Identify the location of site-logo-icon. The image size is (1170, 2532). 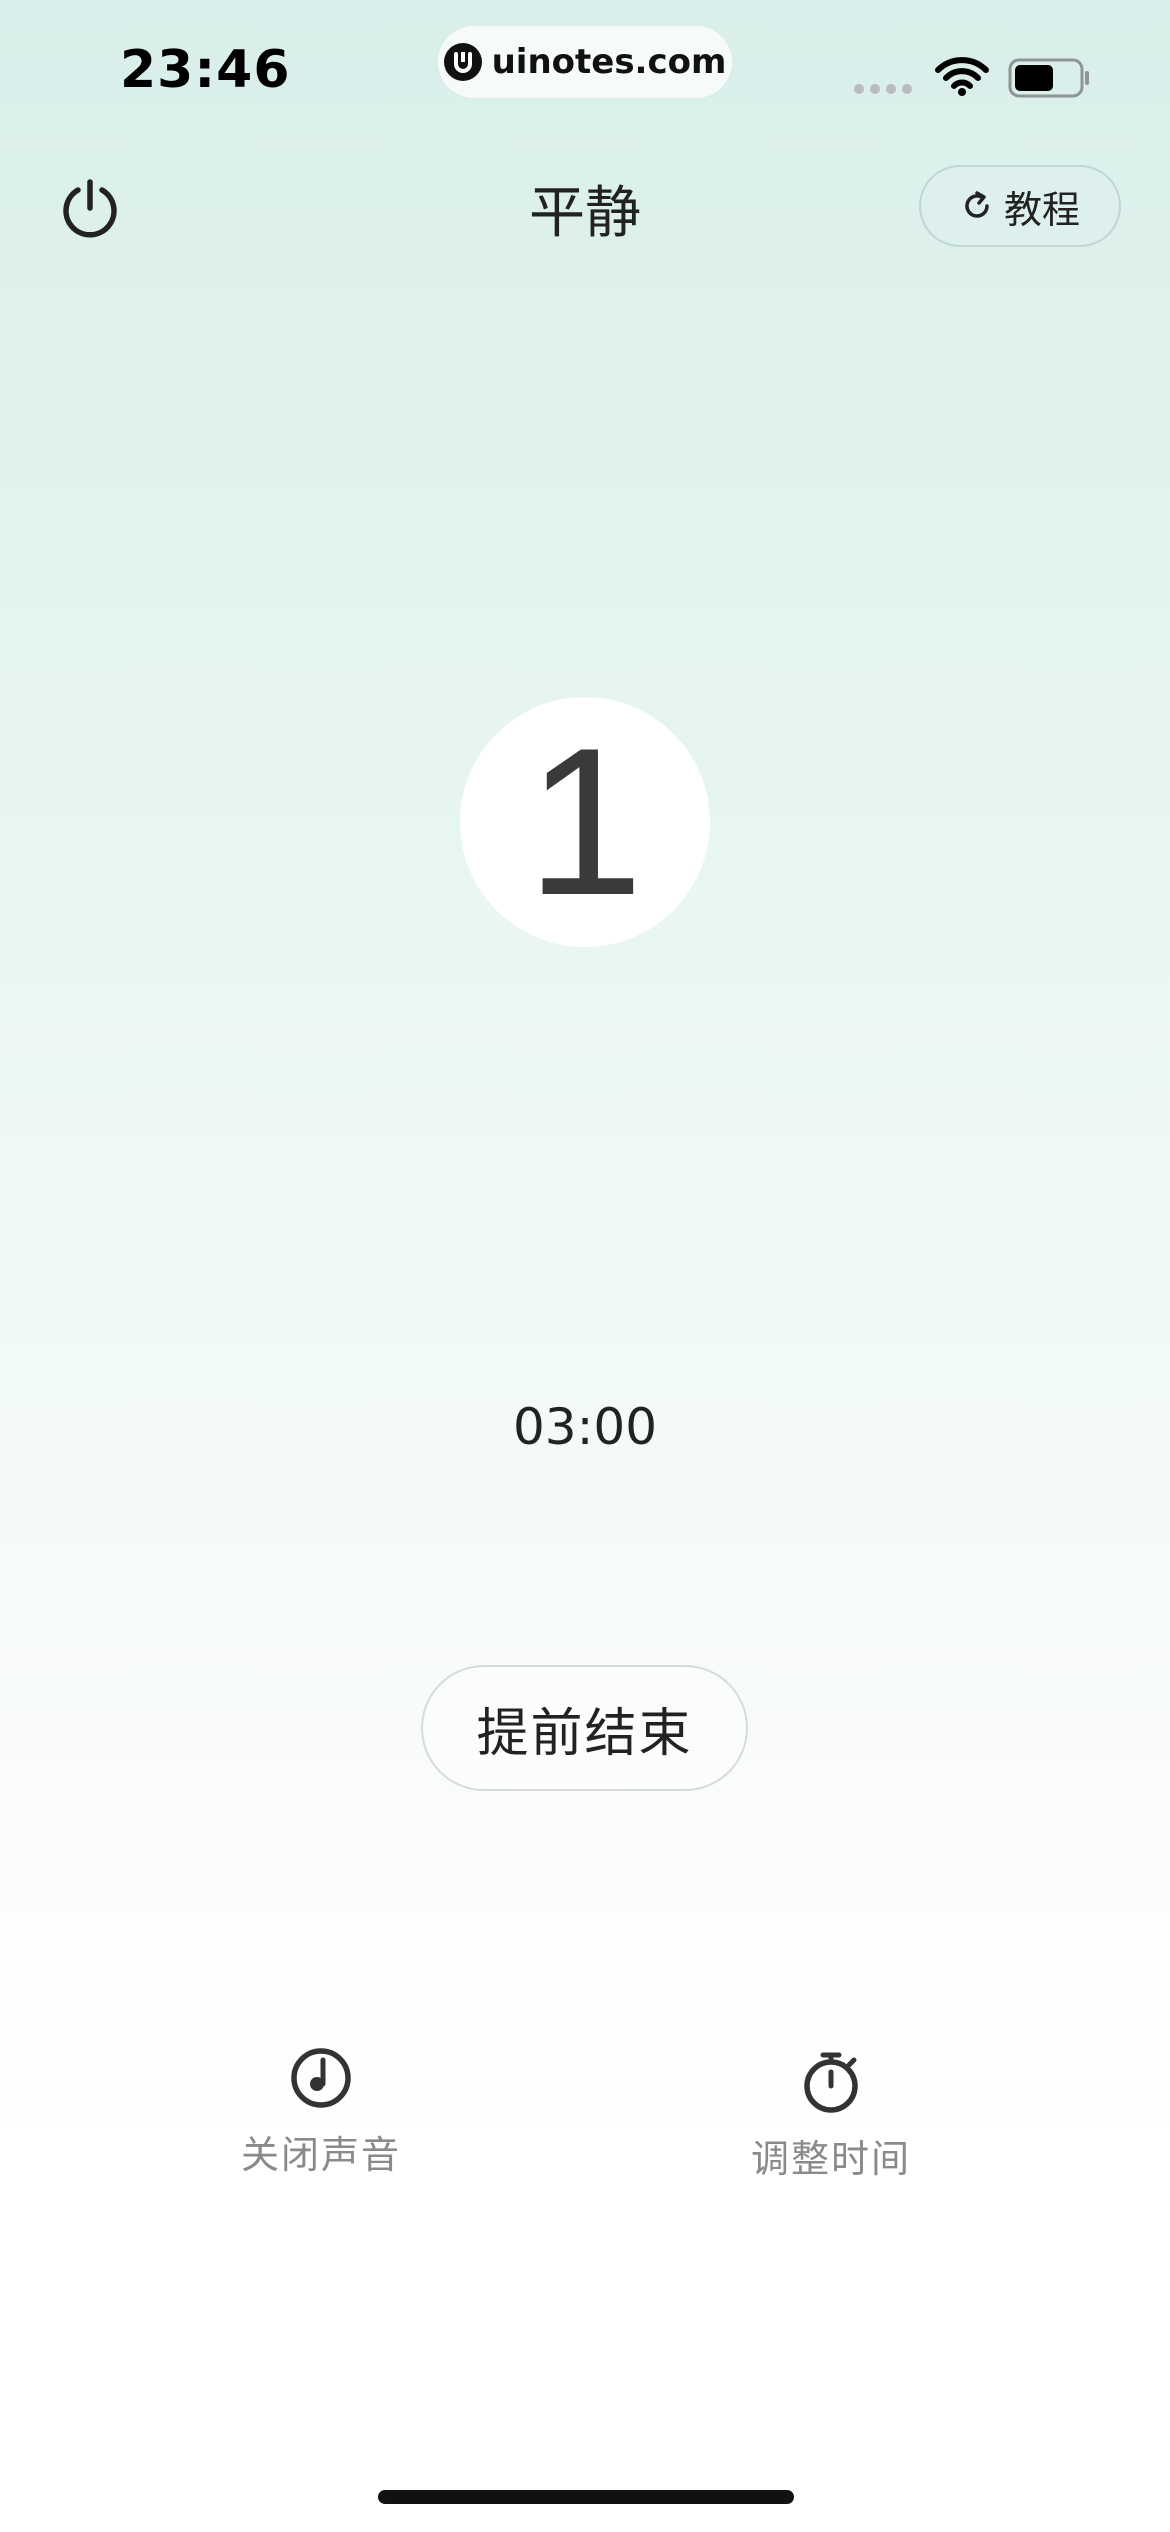
(462, 62).